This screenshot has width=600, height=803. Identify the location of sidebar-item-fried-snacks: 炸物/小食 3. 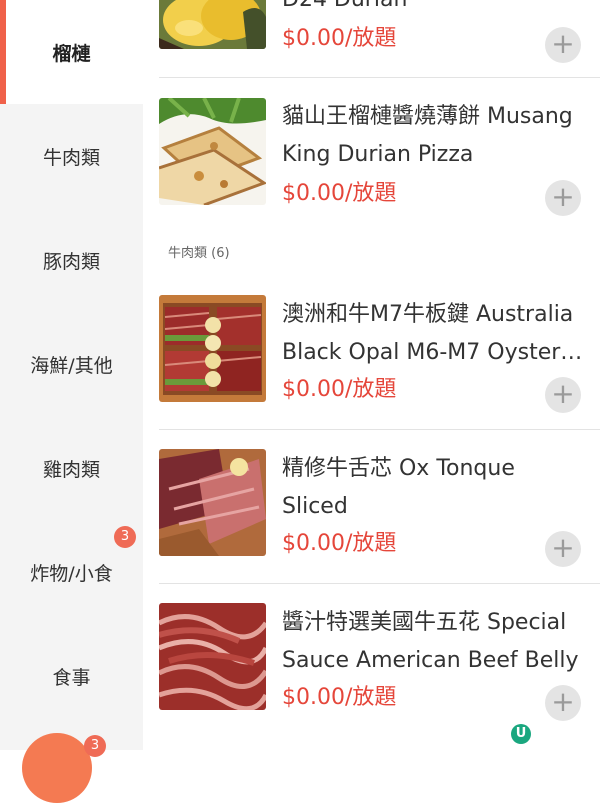
(71, 572).